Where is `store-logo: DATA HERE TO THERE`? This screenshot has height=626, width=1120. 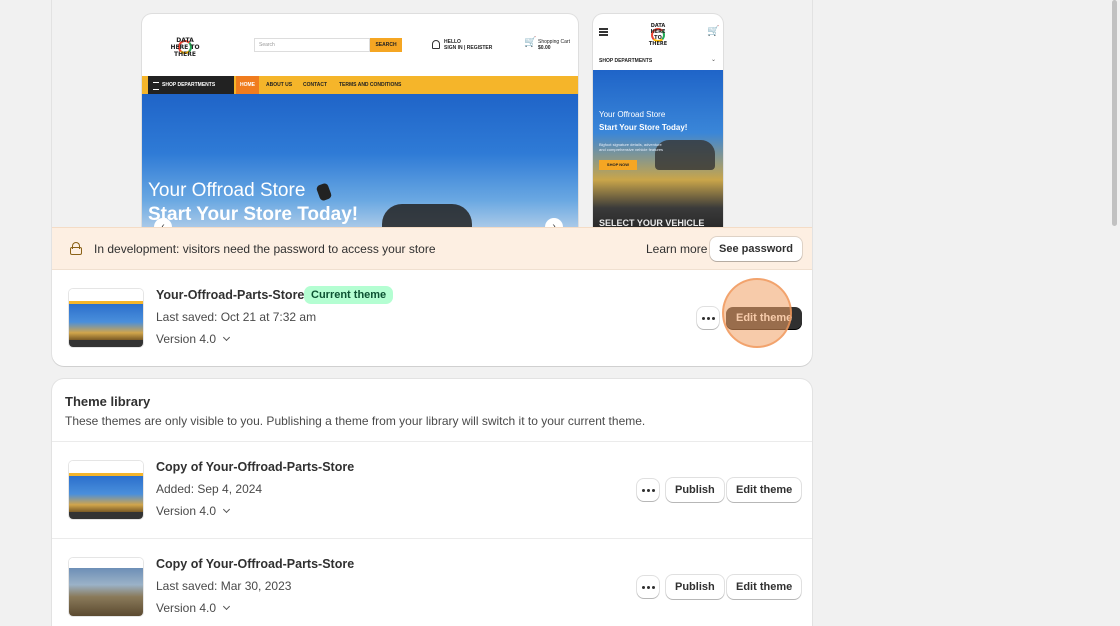 store-logo: DATA HERE TO THERE is located at coordinates (185, 47).